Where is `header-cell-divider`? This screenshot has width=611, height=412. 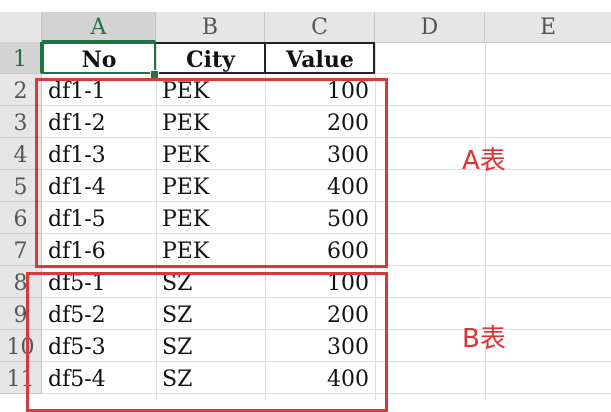
header-cell-divider is located at coordinates (265, 58).